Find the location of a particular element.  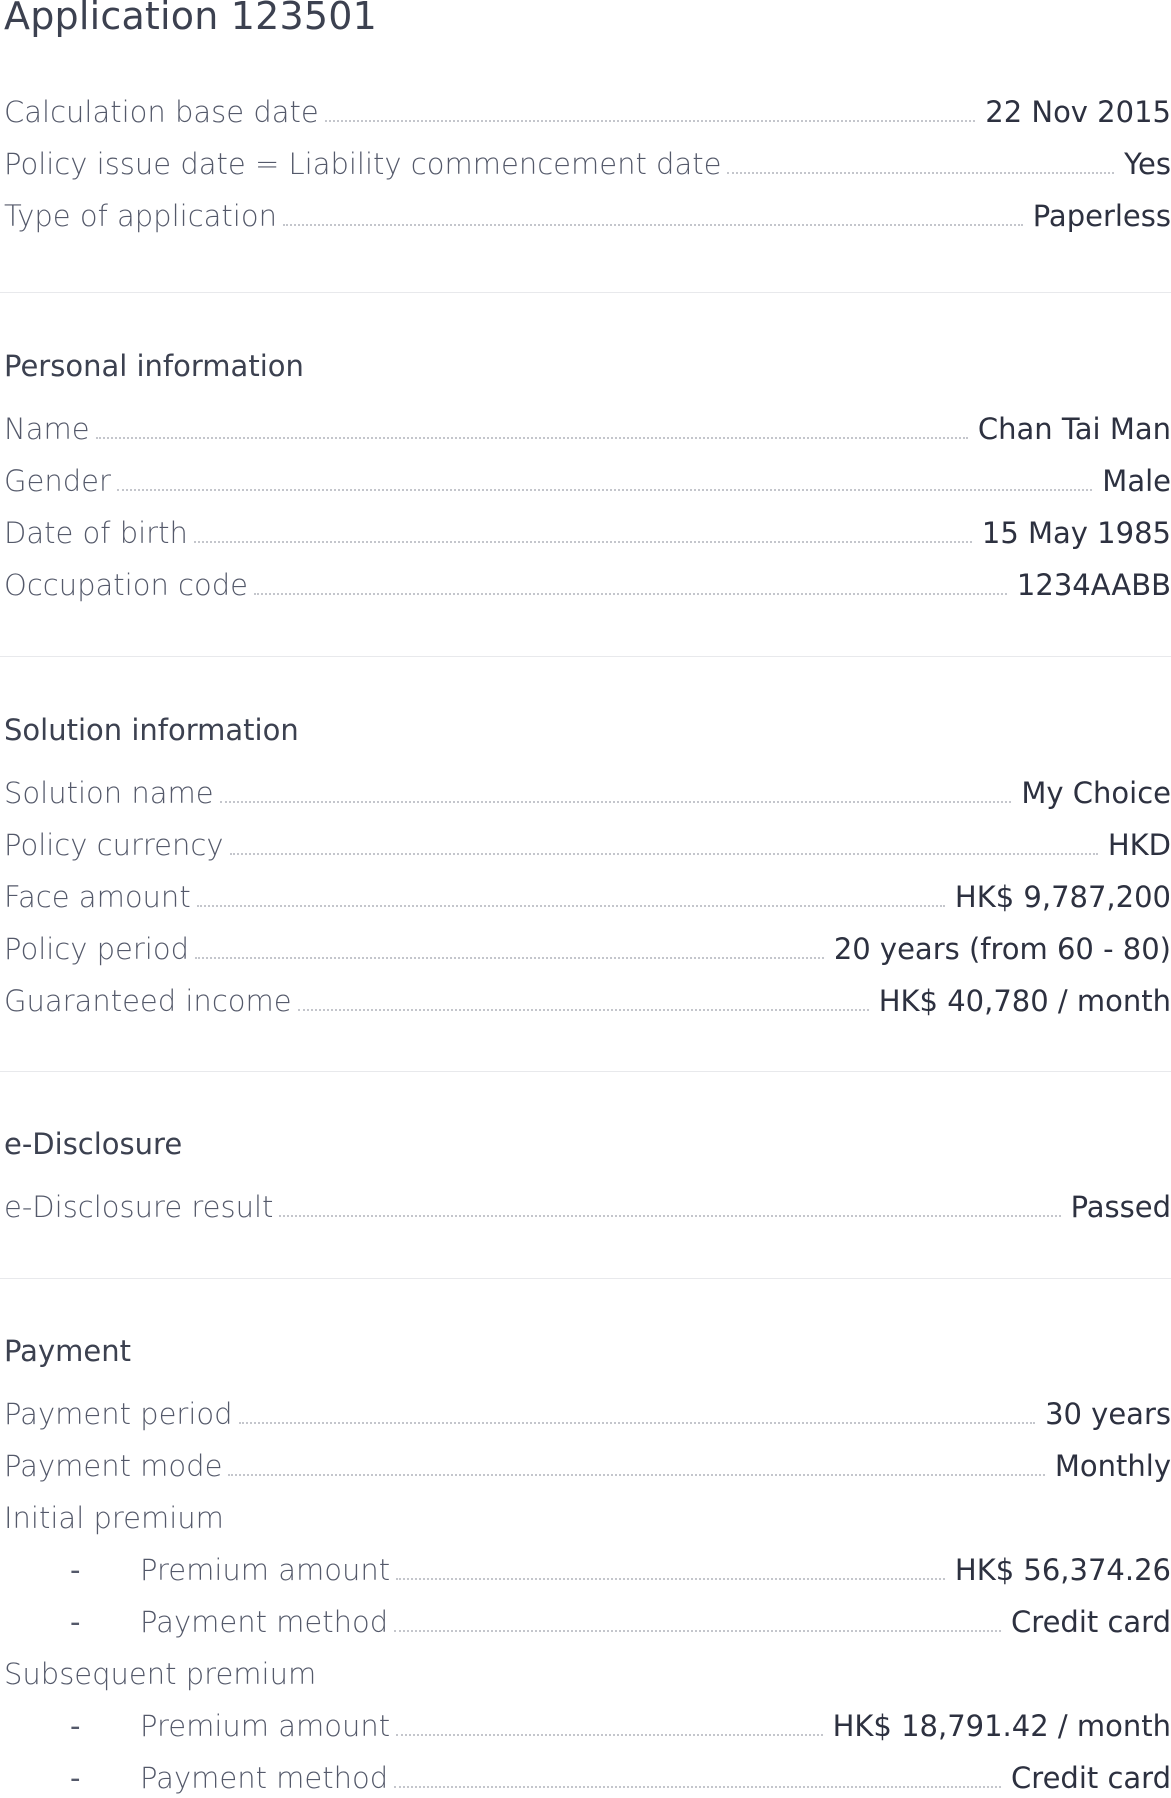

row-payment-mode: Payment mode Monthly is located at coordinates (587, 1466).